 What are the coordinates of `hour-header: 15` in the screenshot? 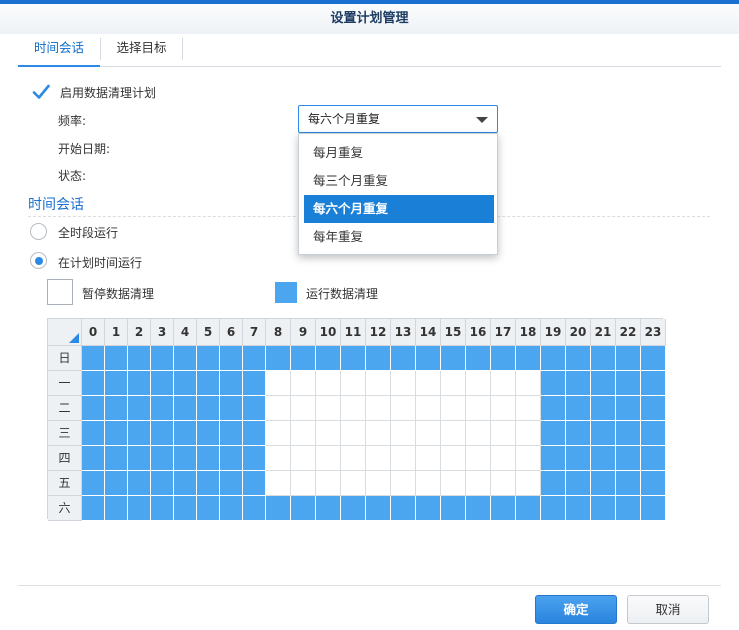 It's located at (453, 332).